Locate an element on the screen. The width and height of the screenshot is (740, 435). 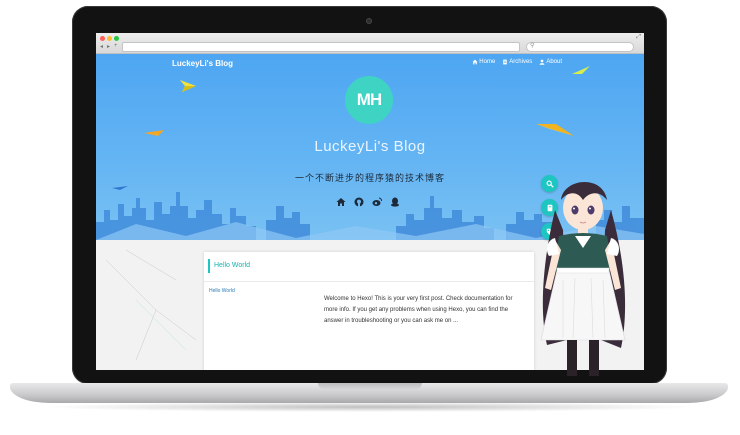
back-icon: ◂ is located at coordinates (101, 46).